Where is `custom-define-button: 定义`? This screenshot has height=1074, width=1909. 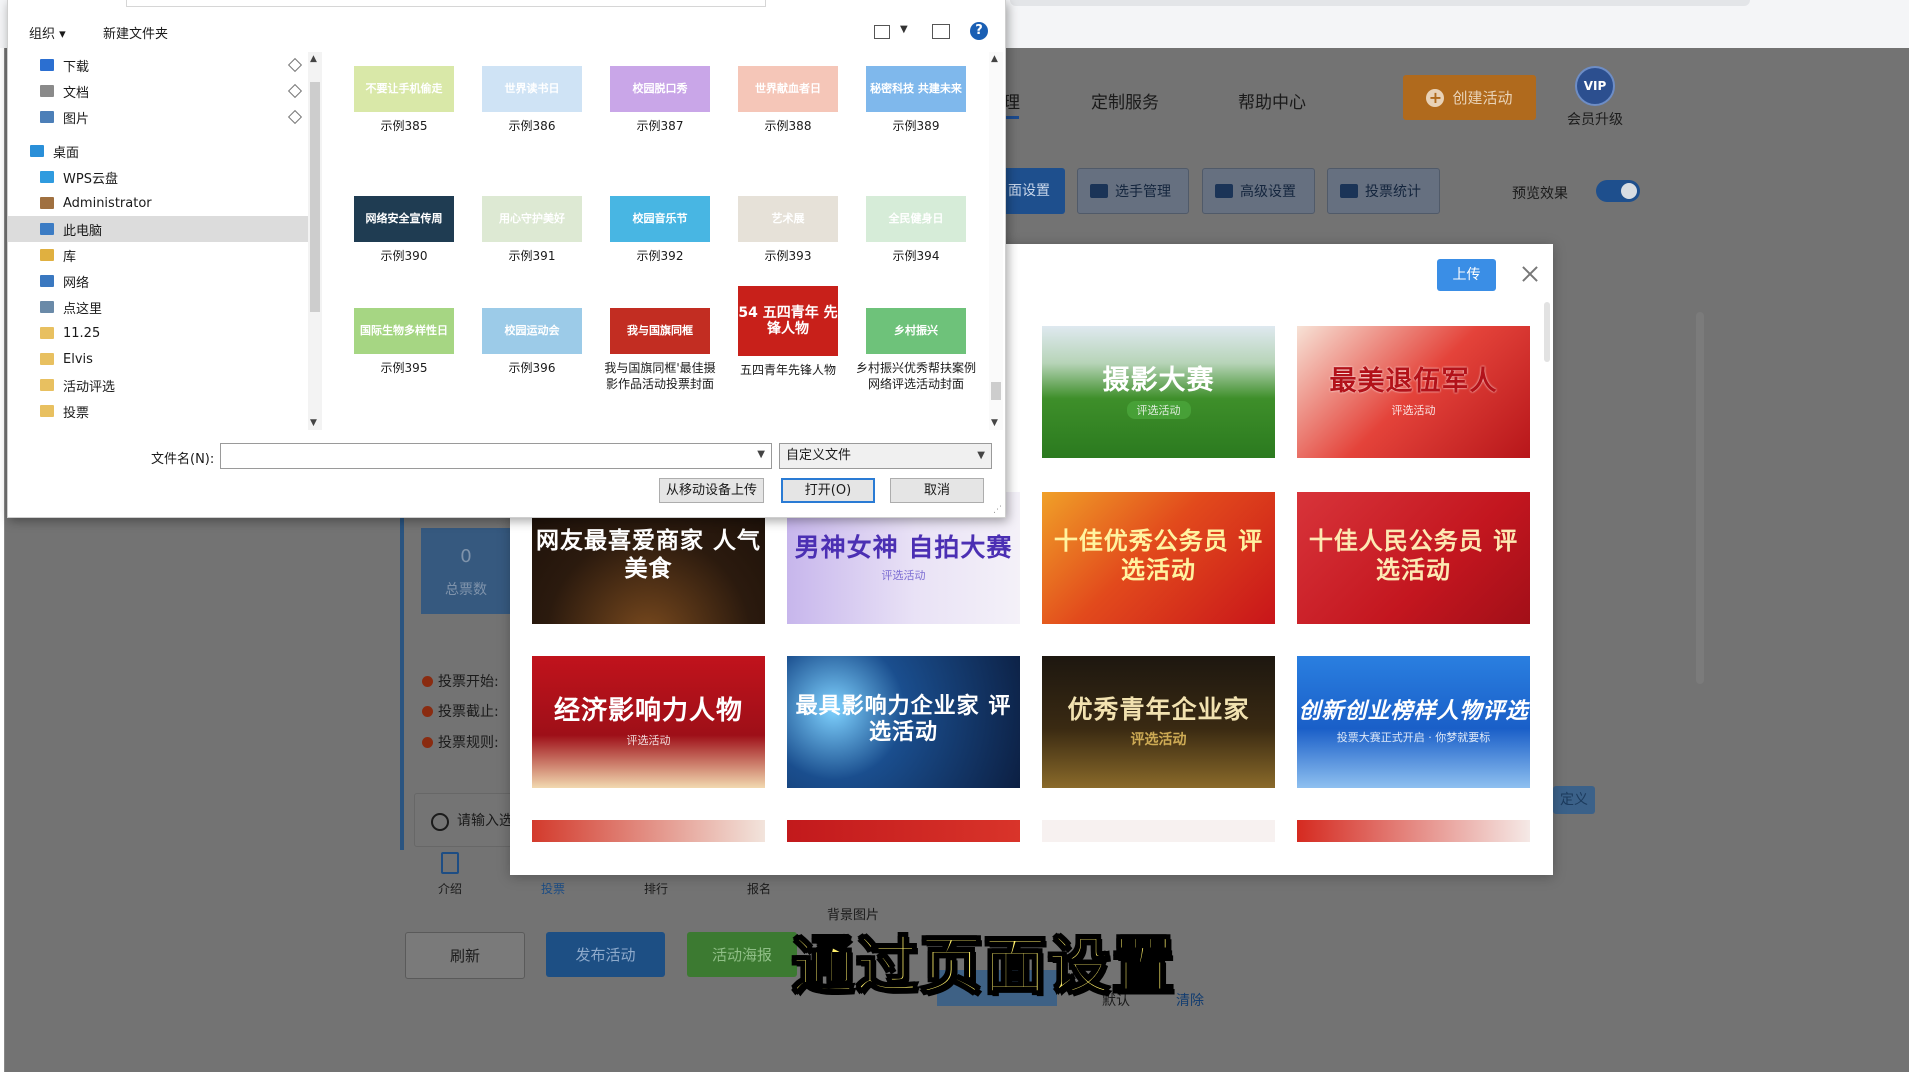 custom-define-button: 定义 is located at coordinates (1574, 800).